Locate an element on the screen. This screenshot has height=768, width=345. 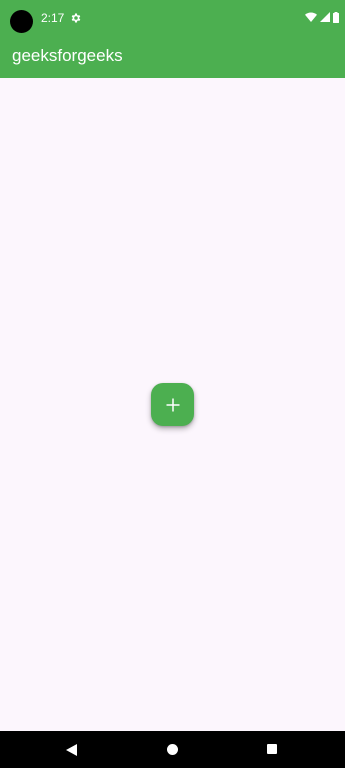
wifi-icon is located at coordinates (311, 17).